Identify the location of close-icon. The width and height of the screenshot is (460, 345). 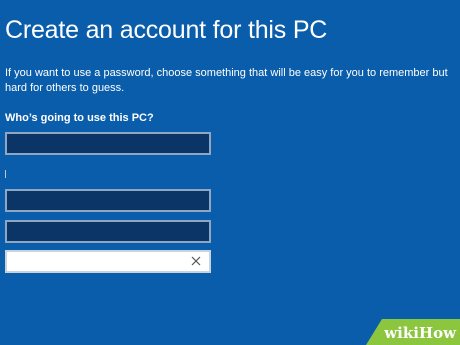
(196, 261).